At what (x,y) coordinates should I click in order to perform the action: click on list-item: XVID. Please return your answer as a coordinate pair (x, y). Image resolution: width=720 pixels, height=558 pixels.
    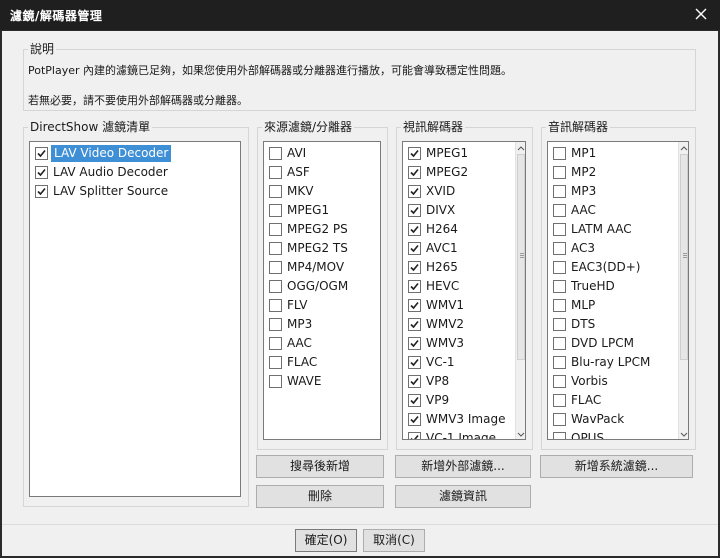
    Looking at the image, I should click on (464, 191).